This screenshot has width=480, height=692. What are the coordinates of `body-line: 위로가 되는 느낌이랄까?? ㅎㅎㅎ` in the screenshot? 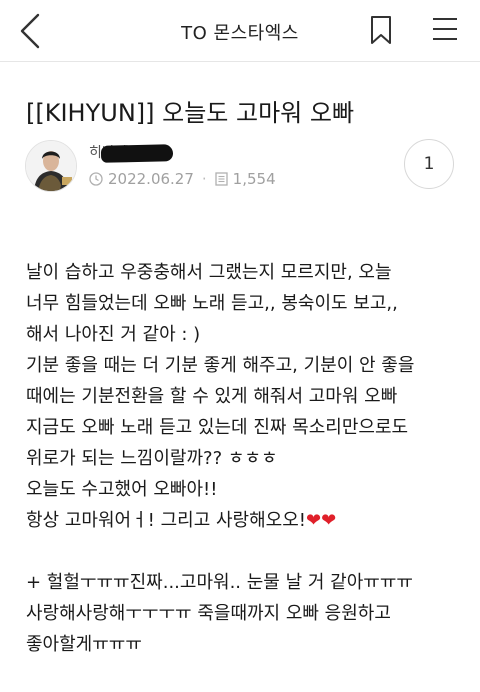 It's located at (152, 458).